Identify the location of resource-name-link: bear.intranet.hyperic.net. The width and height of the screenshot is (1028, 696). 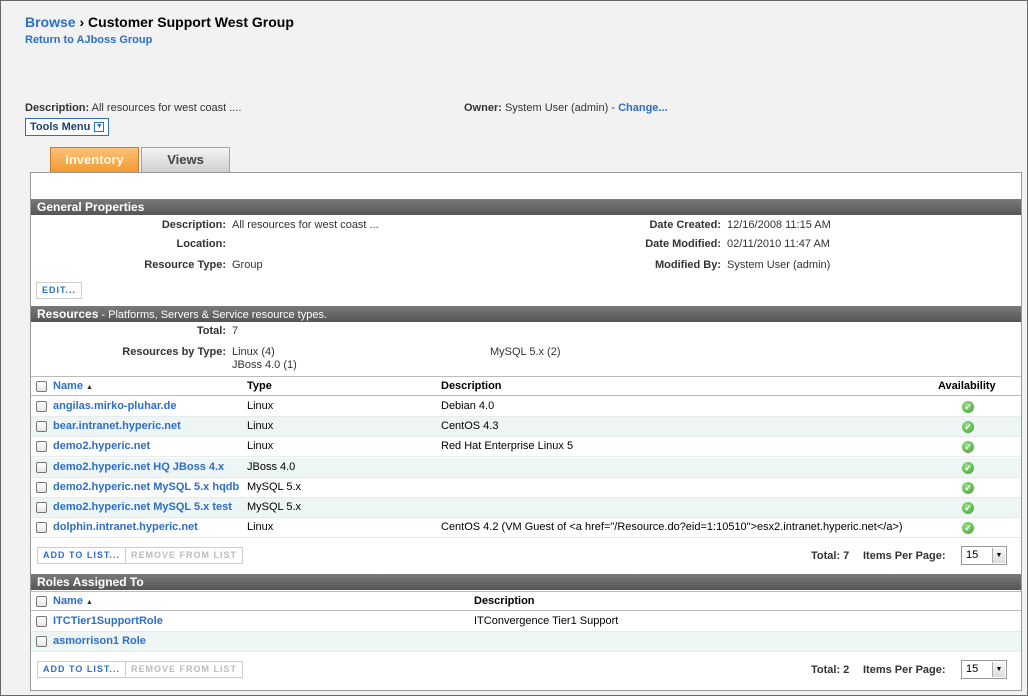
(117, 426).